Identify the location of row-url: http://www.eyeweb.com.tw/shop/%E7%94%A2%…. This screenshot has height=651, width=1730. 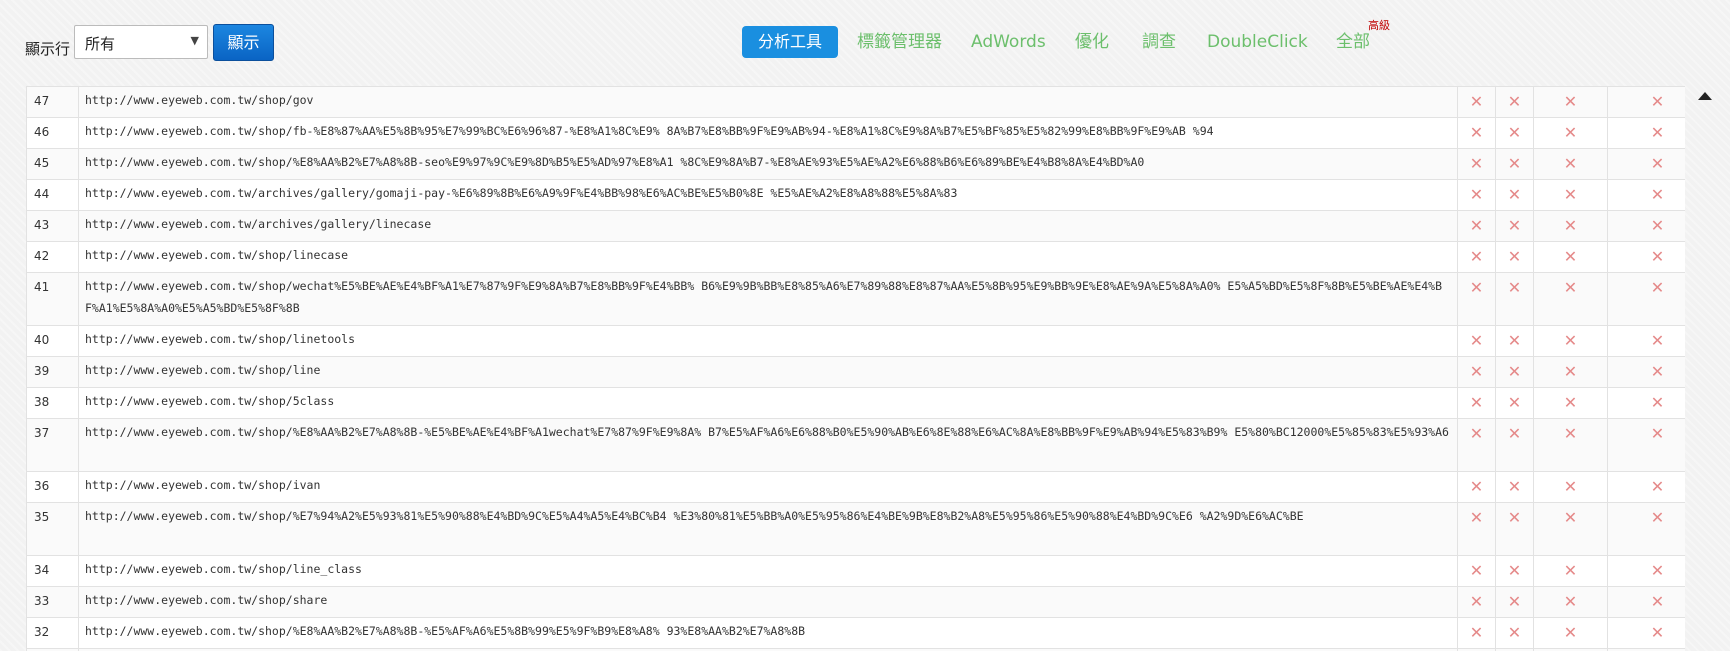
(768, 529).